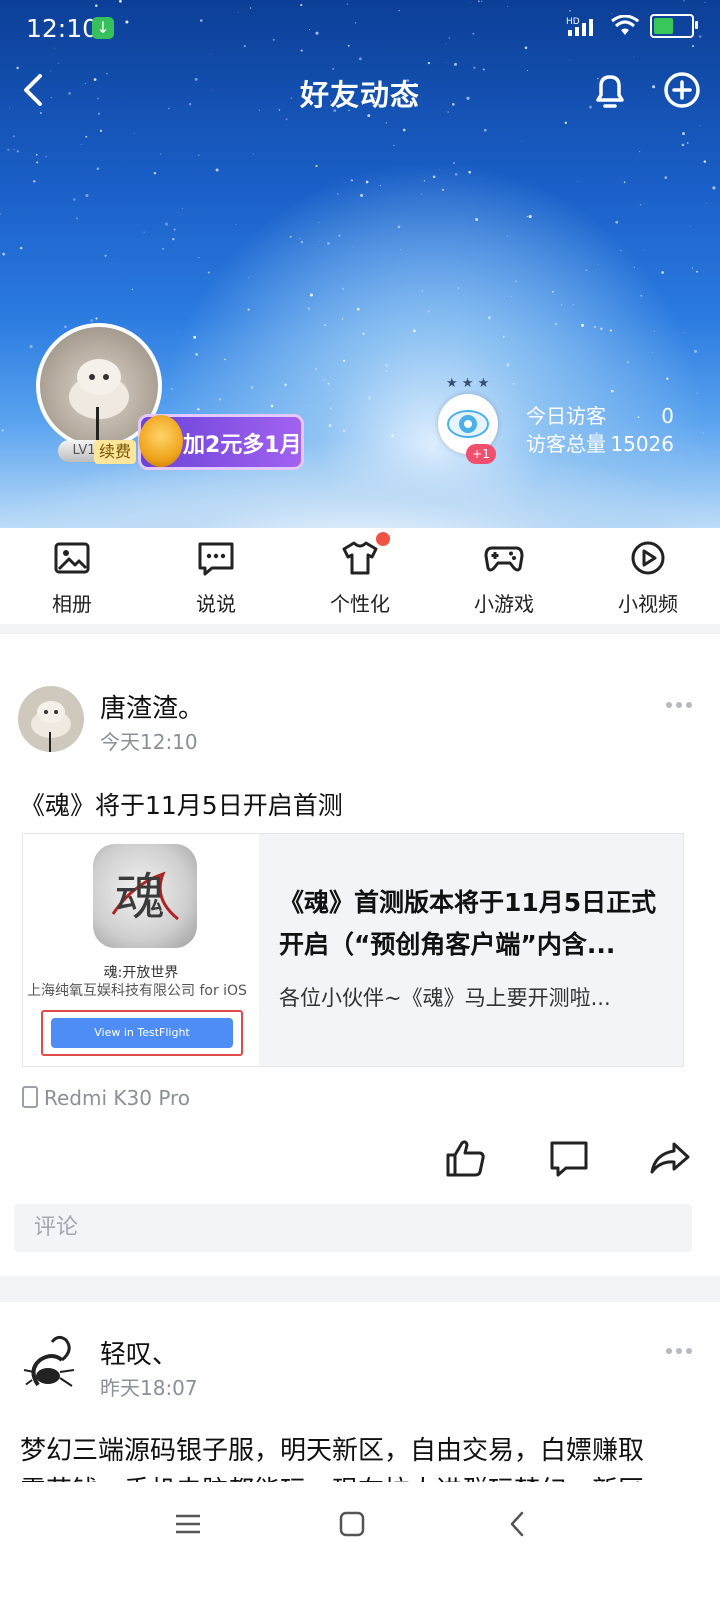 The height and width of the screenshot is (1600, 720). Describe the element at coordinates (674, 26) in the screenshot. I see `battery-icon` at that location.